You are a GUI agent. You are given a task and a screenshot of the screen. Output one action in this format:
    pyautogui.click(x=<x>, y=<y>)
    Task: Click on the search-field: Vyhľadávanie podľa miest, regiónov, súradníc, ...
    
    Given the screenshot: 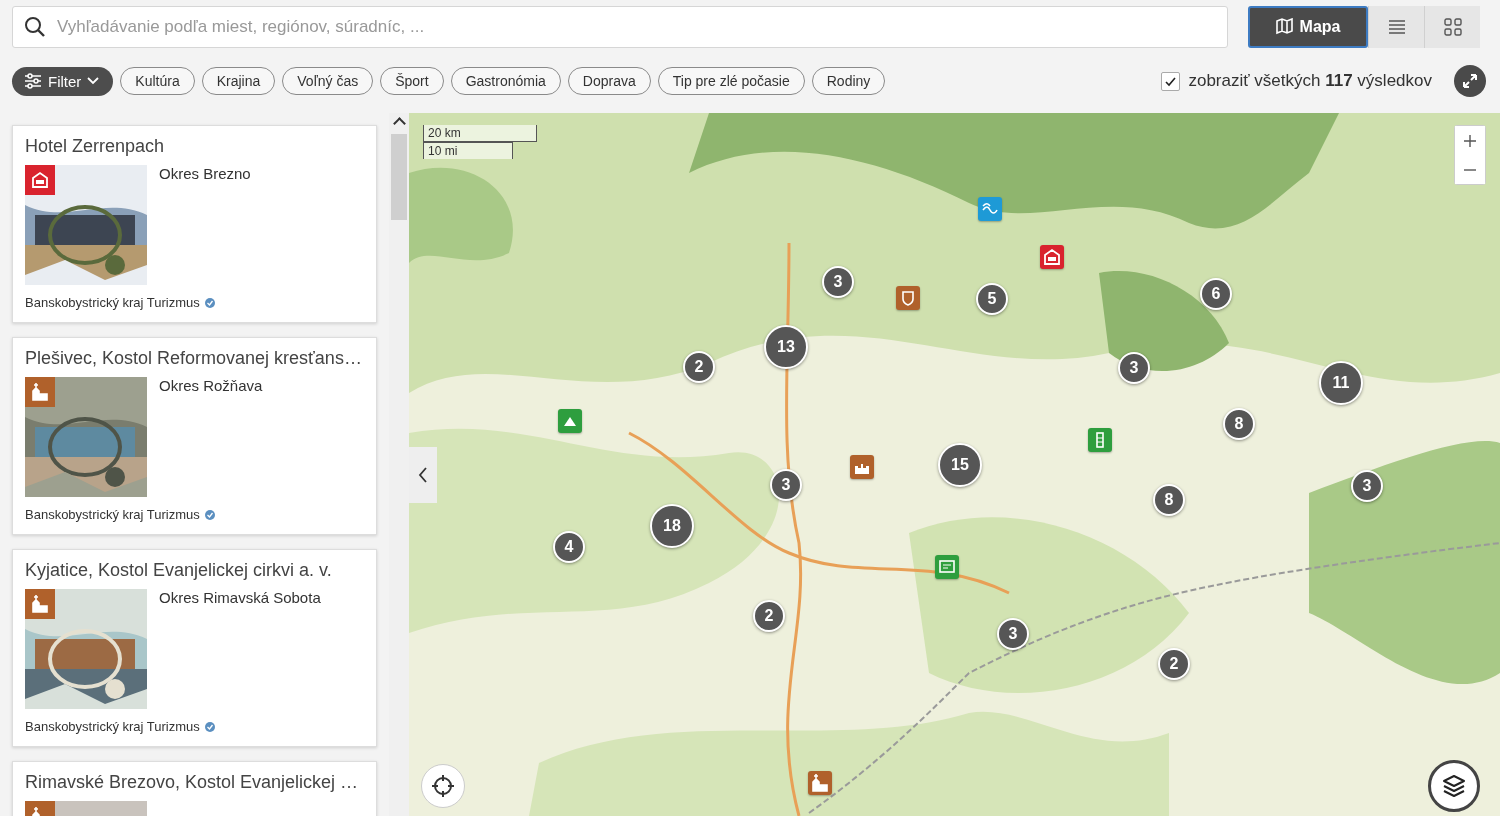 What is the action you would take?
    pyautogui.click(x=620, y=27)
    